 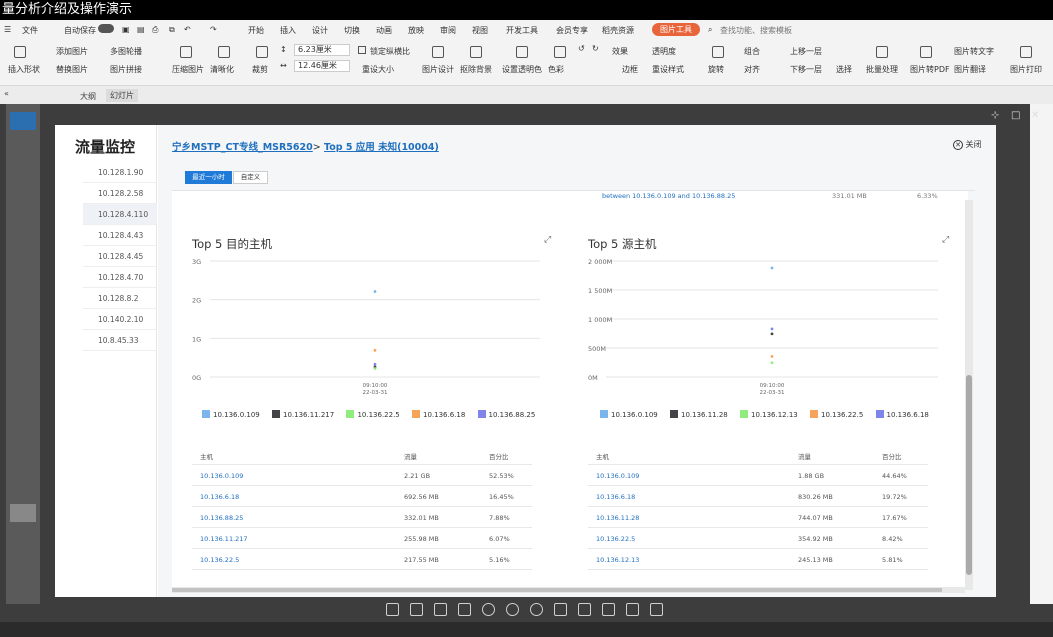 I want to click on remove-bg-button: 抠除背景, so click(x=476, y=69).